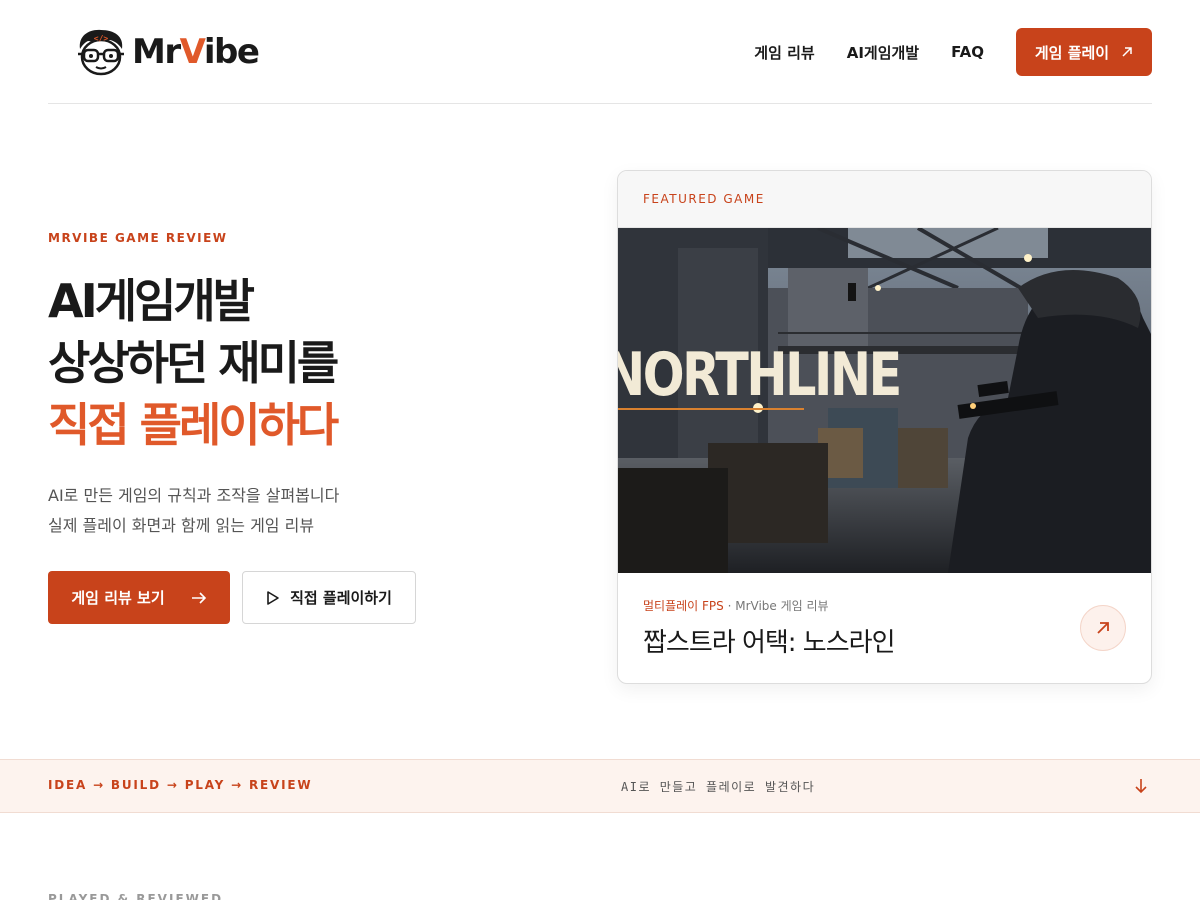 The width and height of the screenshot is (1200, 900). Describe the element at coordinates (1141, 786) in the screenshot. I see `arrow-down-icon` at that location.